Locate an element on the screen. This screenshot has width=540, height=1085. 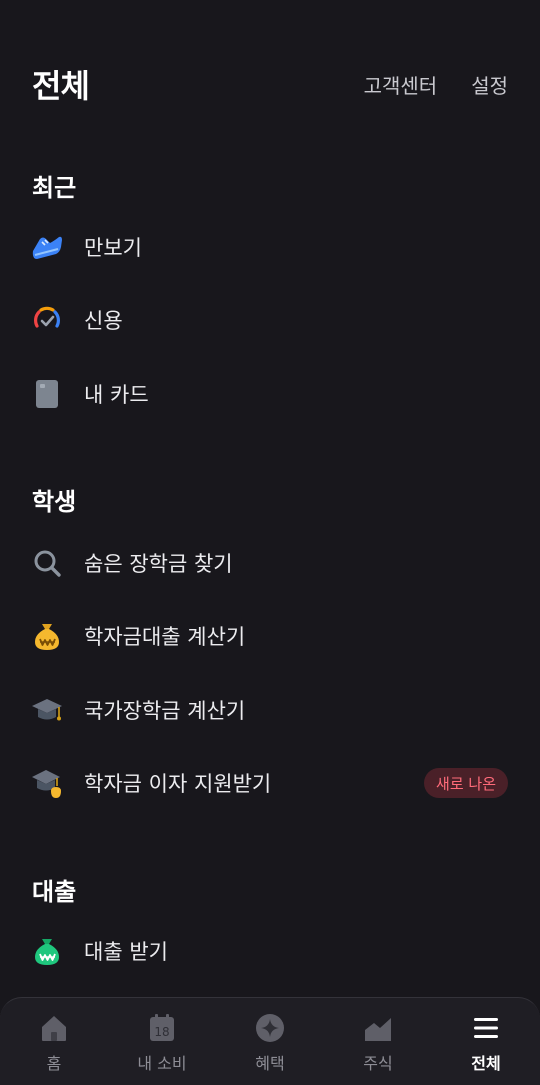
loan-bag-icon is located at coordinates (47, 951).